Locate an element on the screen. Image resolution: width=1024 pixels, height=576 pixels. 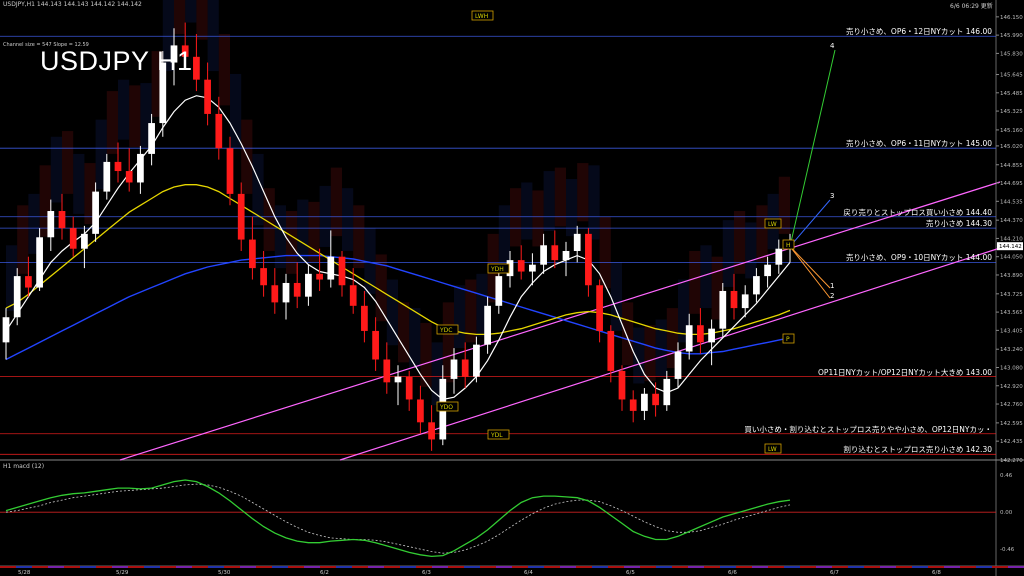
y-axis-tick-label: 145.020 is located at coordinates (1011, 147).